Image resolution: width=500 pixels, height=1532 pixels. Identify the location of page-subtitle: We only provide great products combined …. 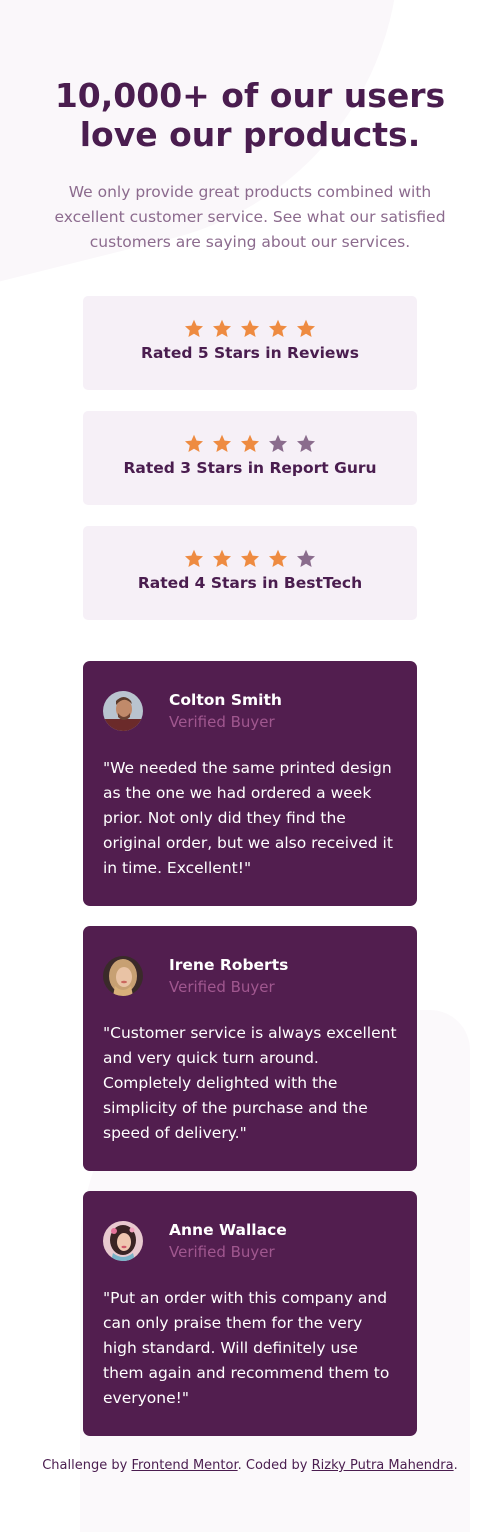
(250, 217).